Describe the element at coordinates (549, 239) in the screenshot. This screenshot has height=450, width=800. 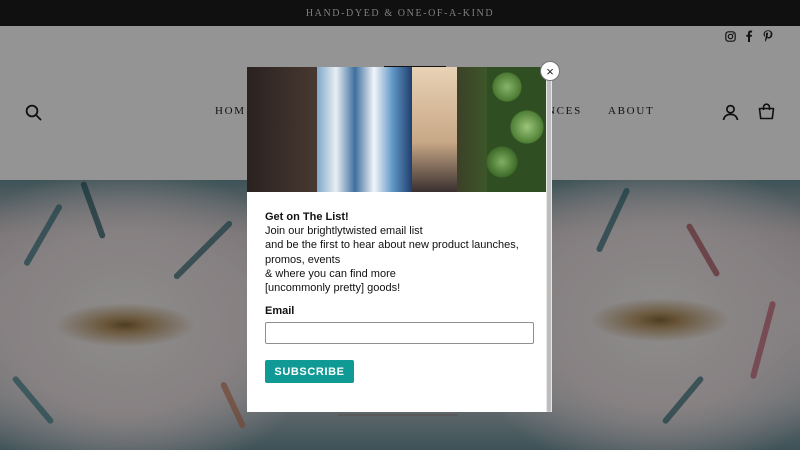
I see `popup-scroll-thumb` at that location.